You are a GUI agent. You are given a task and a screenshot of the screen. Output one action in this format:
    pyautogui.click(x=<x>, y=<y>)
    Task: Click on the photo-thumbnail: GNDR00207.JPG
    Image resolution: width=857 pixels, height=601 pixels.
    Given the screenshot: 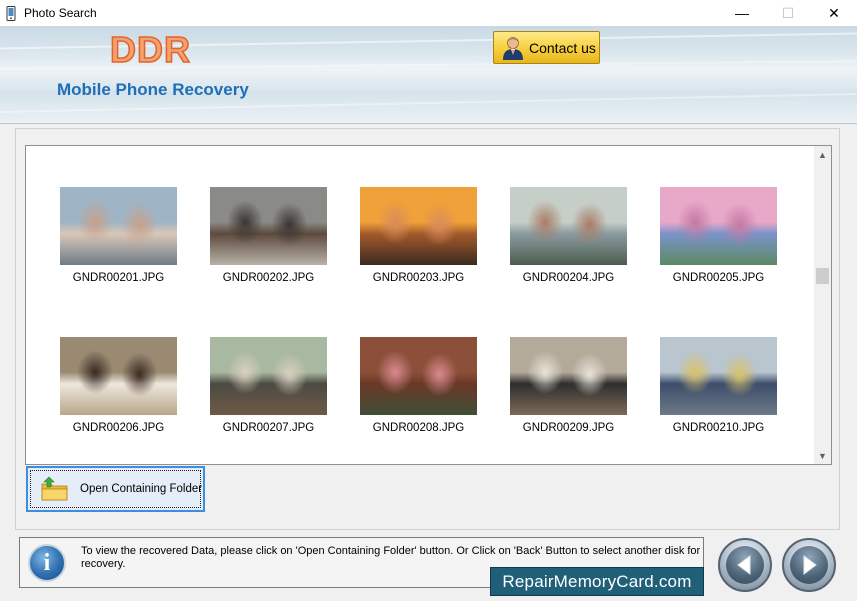 What is the action you would take?
    pyautogui.click(x=269, y=385)
    